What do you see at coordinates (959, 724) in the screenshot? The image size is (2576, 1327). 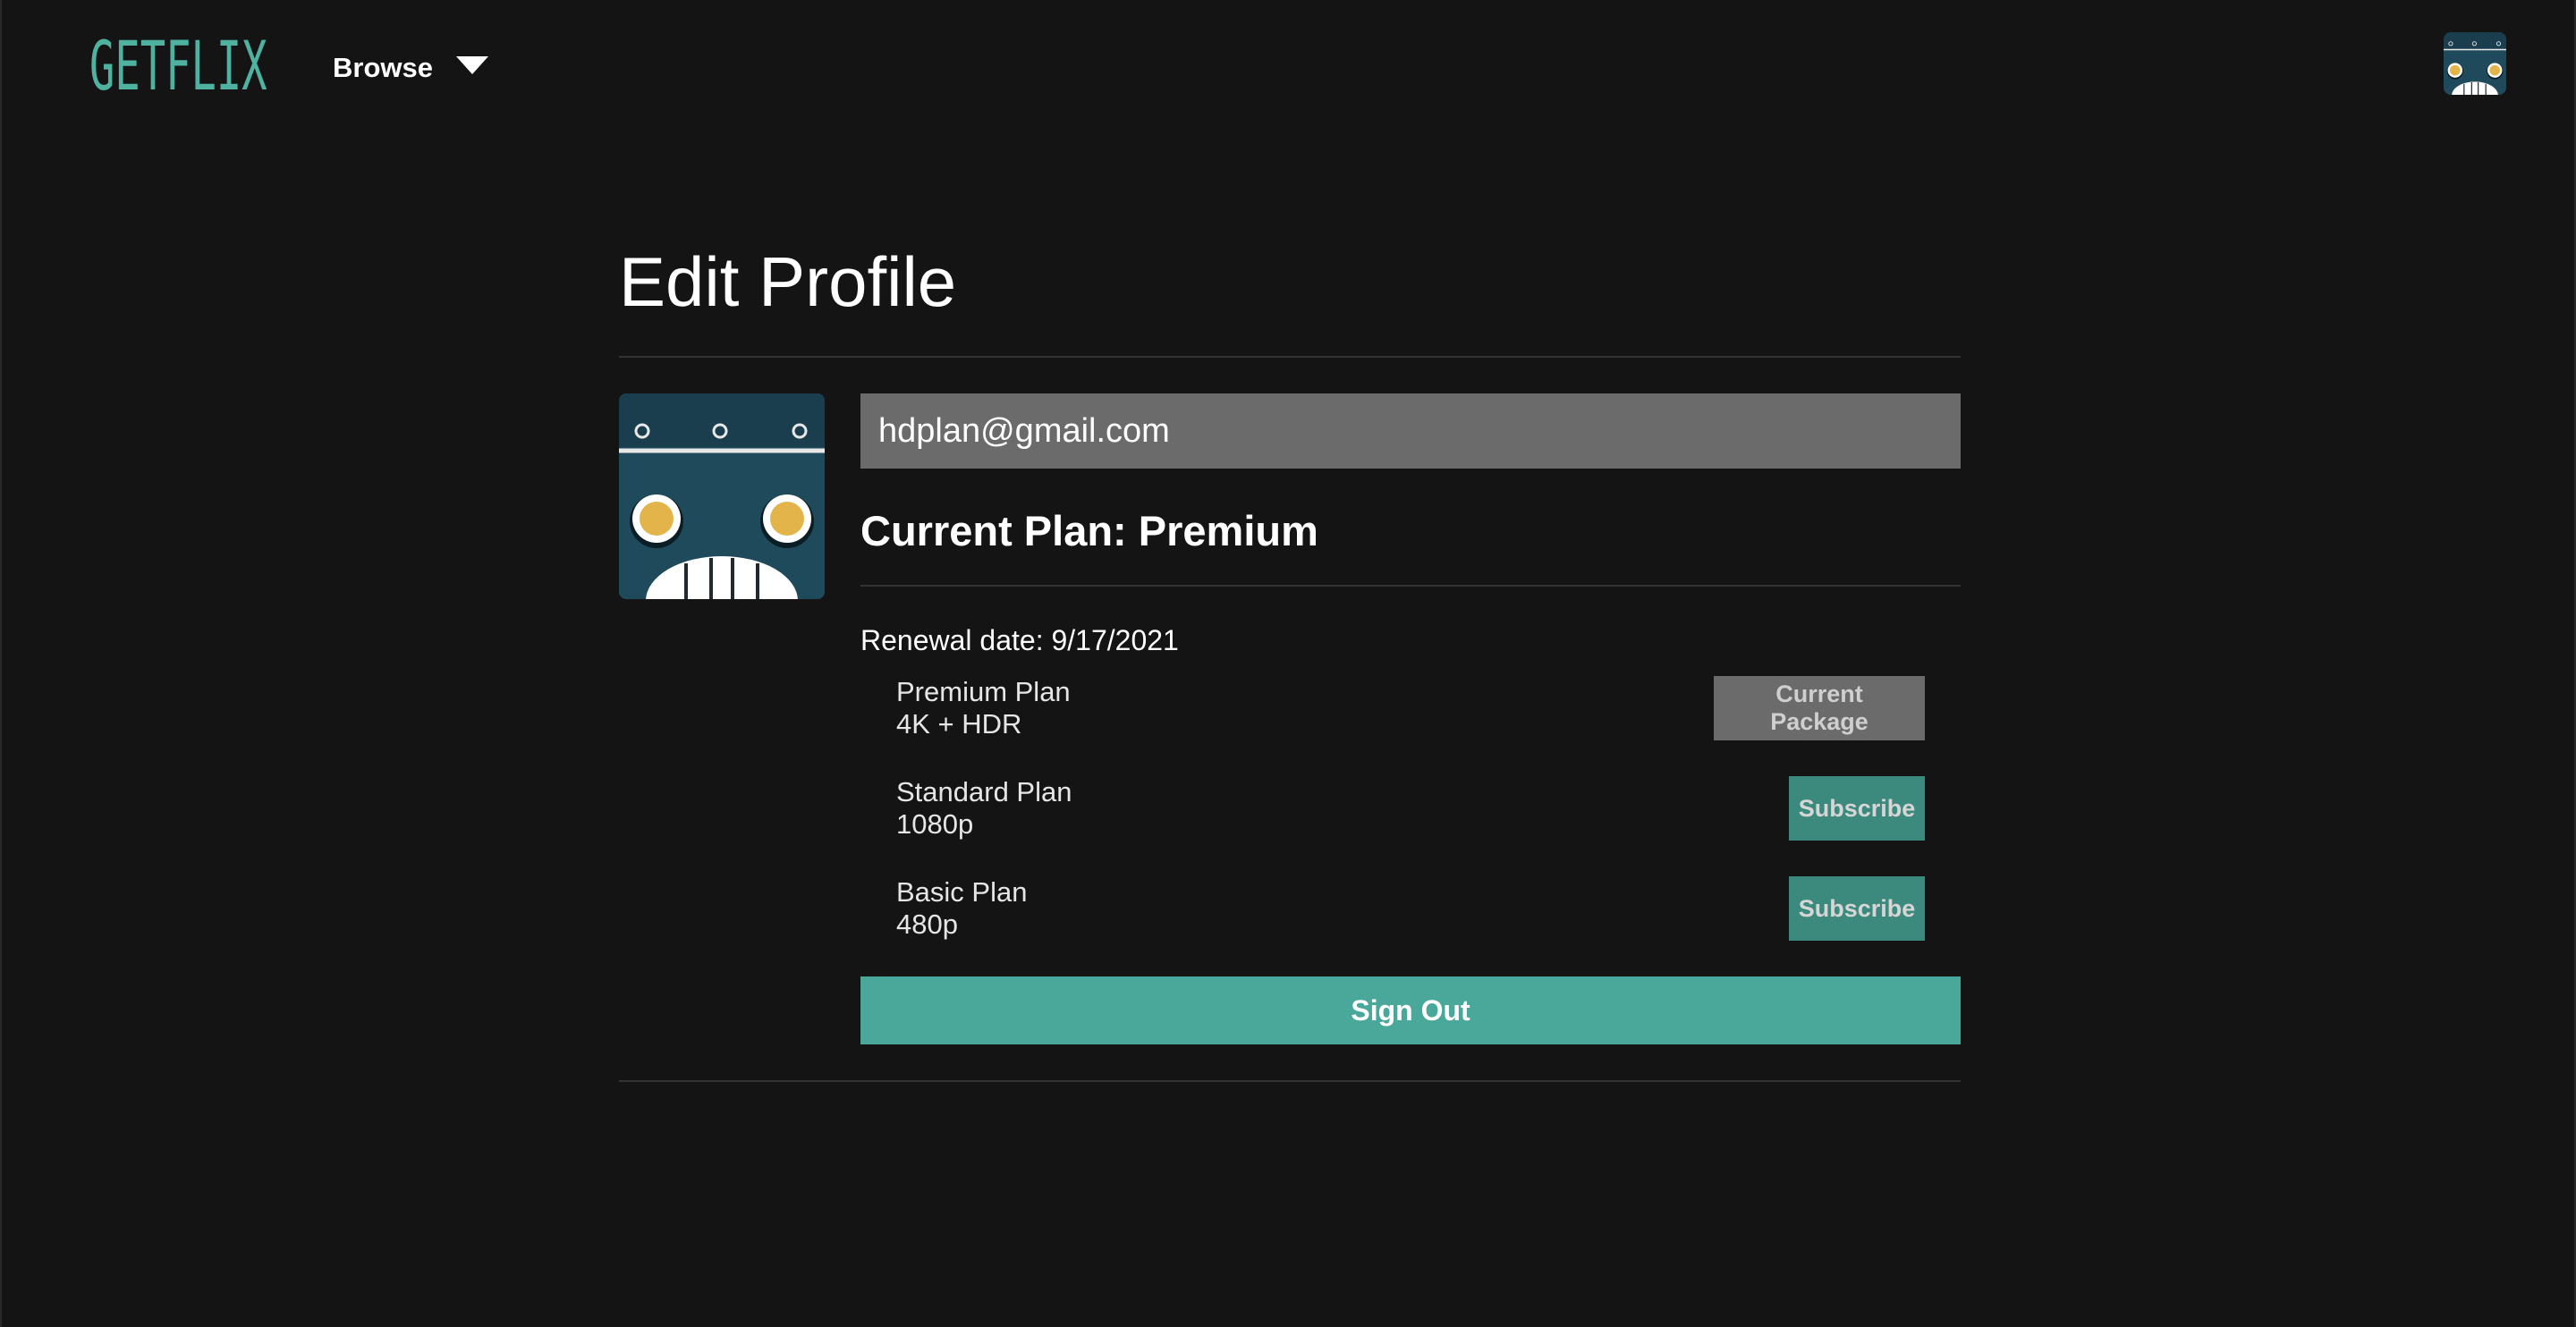 I see `plan-quality: 4K + HDR` at bounding box center [959, 724].